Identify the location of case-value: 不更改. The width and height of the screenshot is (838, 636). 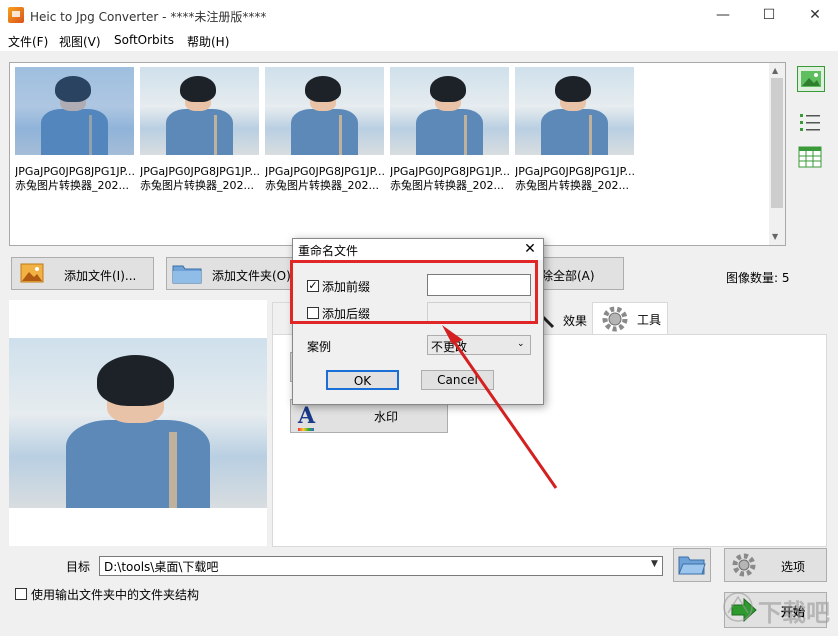
(449, 347).